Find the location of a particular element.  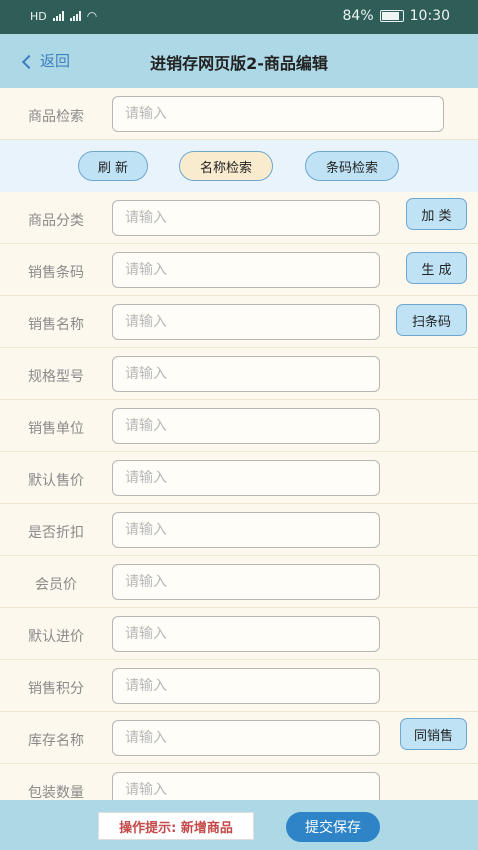

status-bar: HD ◠ 84% 10:30 is located at coordinates (239, 17).